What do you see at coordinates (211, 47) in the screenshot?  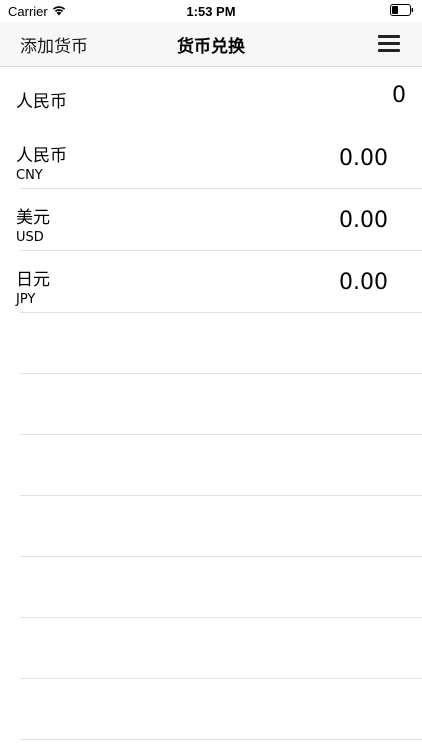 I see `page-title: 货币兑换` at bounding box center [211, 47].